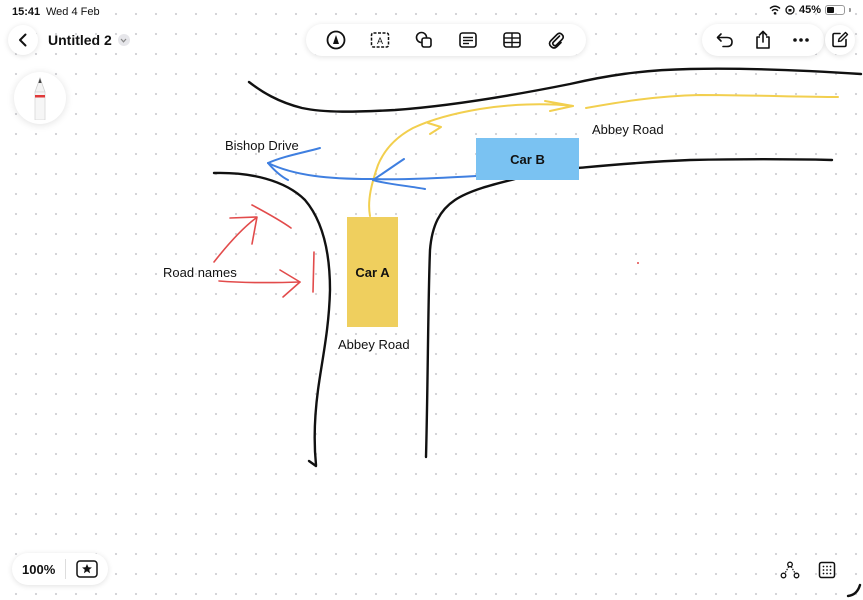 This screenshot has height=600, width=863. I want to click on red-arrow-tick, so click(313, 272).